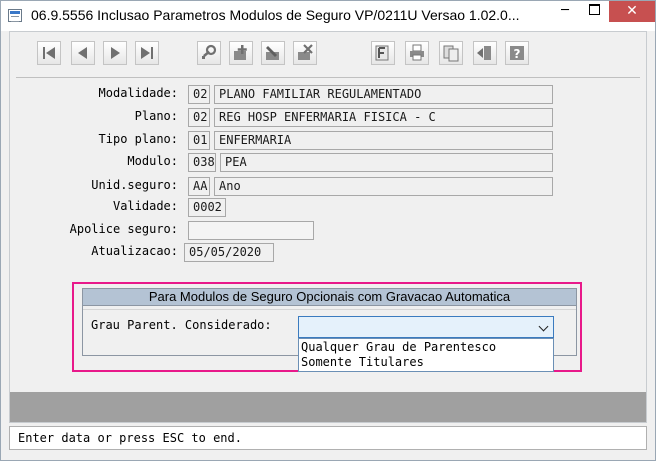  I want to click on search-key-button, so click(209, 53).